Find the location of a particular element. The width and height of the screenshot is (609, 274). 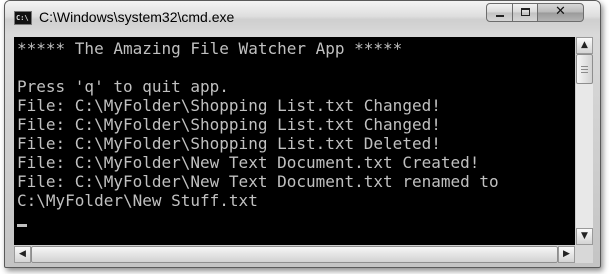

minimize-button is located at coordinates (499, 12).